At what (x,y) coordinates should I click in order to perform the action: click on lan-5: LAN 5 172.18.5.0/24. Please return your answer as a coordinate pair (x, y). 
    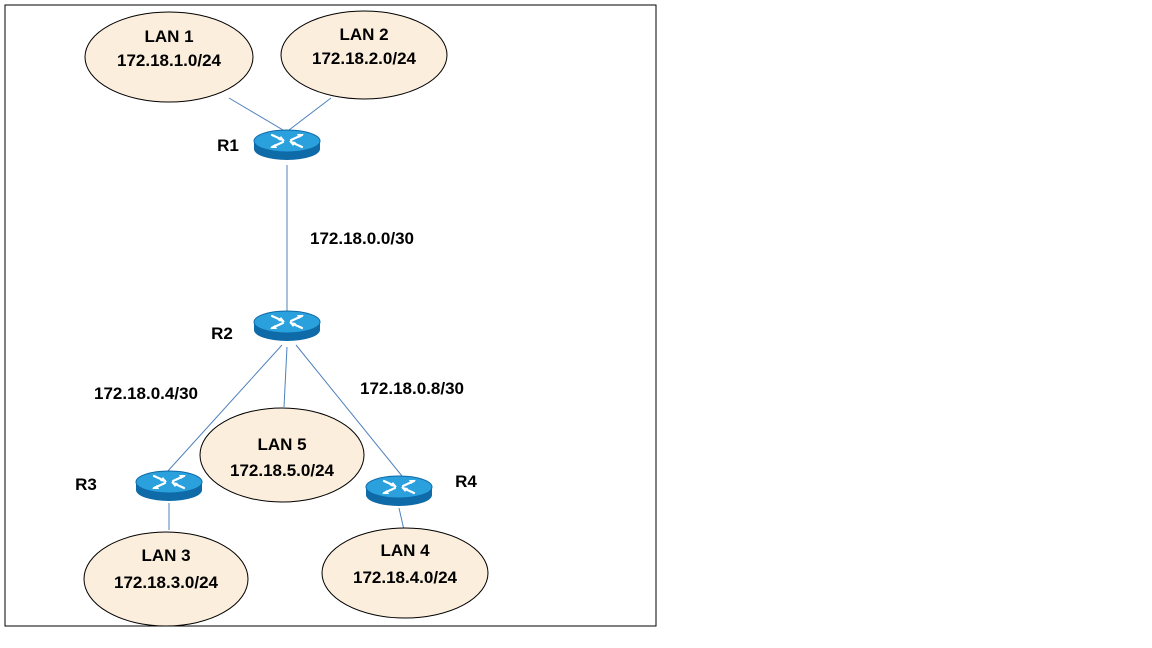
    Looking at the image, I should click on (282, 455).